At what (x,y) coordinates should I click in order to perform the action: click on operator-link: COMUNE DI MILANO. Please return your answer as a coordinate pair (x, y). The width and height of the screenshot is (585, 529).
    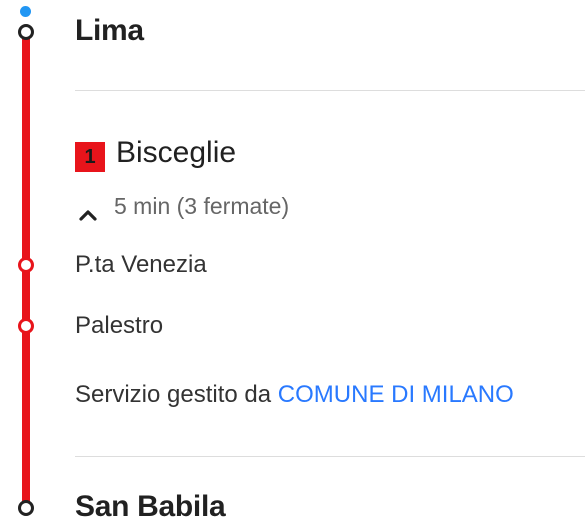
    Looking at the image, I should click on (396, 394).